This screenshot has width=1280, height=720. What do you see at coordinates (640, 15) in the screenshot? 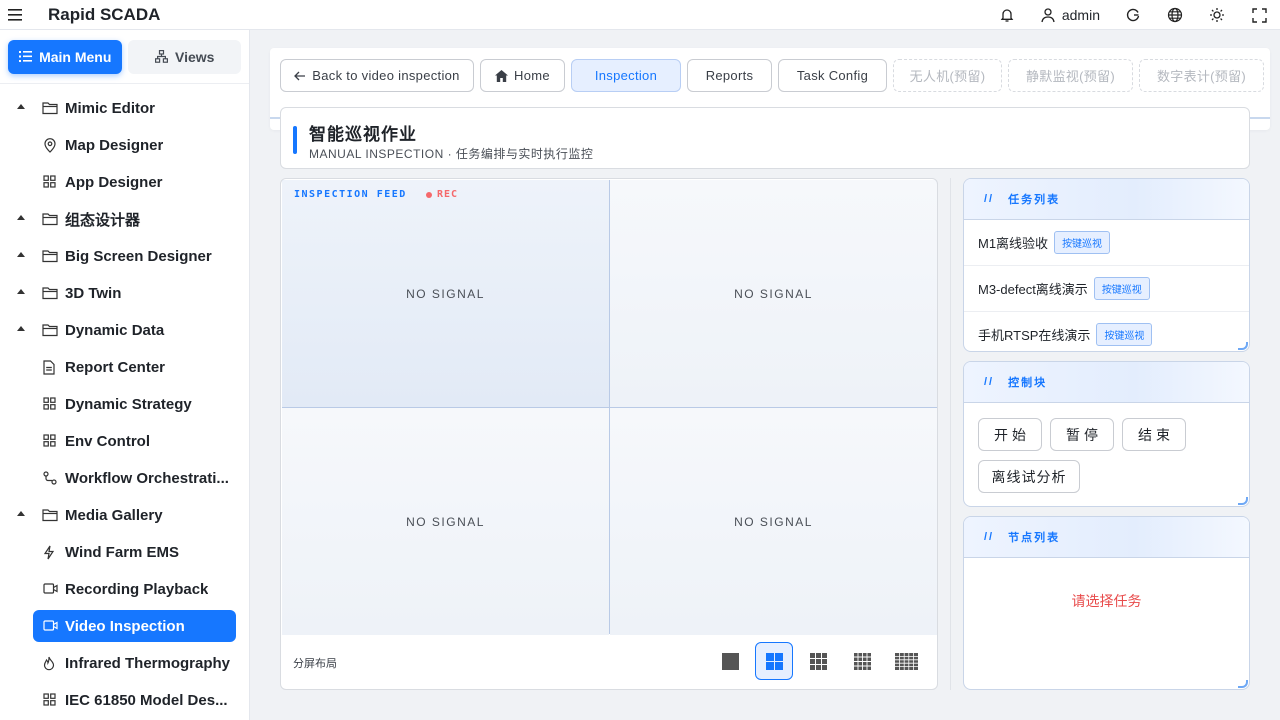
I see `top-bar: Rapid SCADA admin` at bounding box center [640, 15].